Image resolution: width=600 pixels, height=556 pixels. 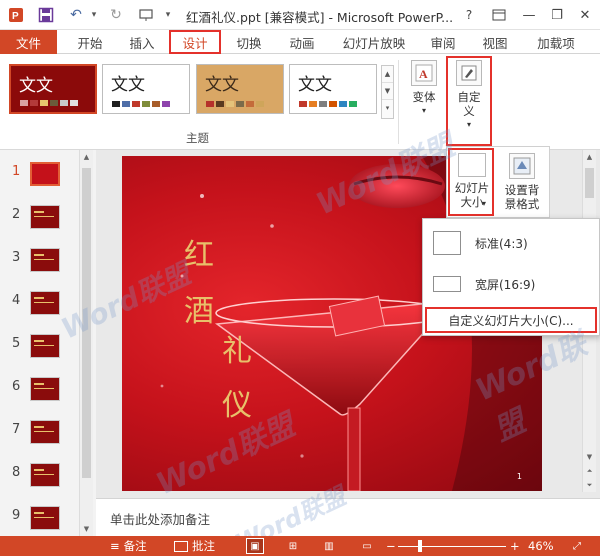 I want to click on variants-icon: A, so click(x=424, y=73).